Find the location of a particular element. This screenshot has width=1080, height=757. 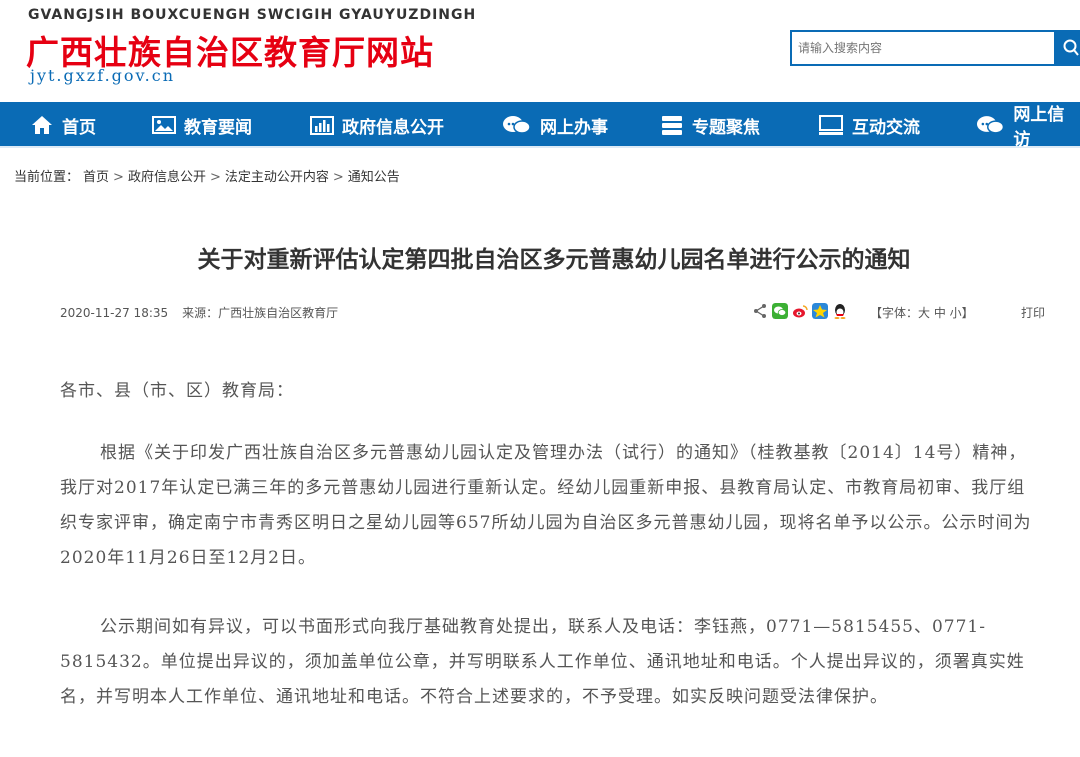

breadcrumb-prefix: 当前位置： is located at coordinates (47, 177).